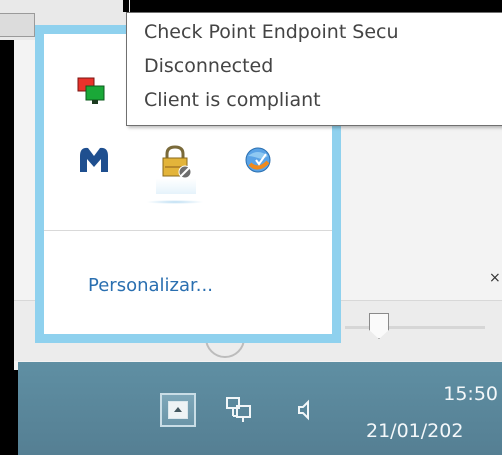 Image resolution: width=502 pixels, height=455 pixels. What do you see at coordinates (94, 160) in the screenshot?
I see `malwarebytes-icon` at bounding box center [94, 160].